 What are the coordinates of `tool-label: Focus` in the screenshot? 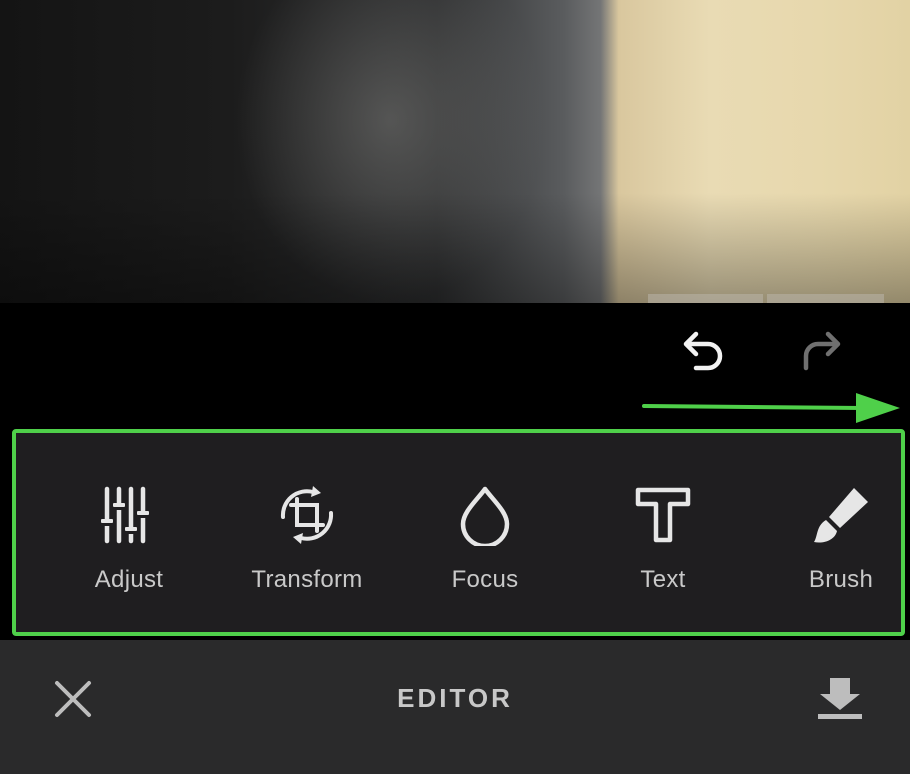 It's located at (485, 579).